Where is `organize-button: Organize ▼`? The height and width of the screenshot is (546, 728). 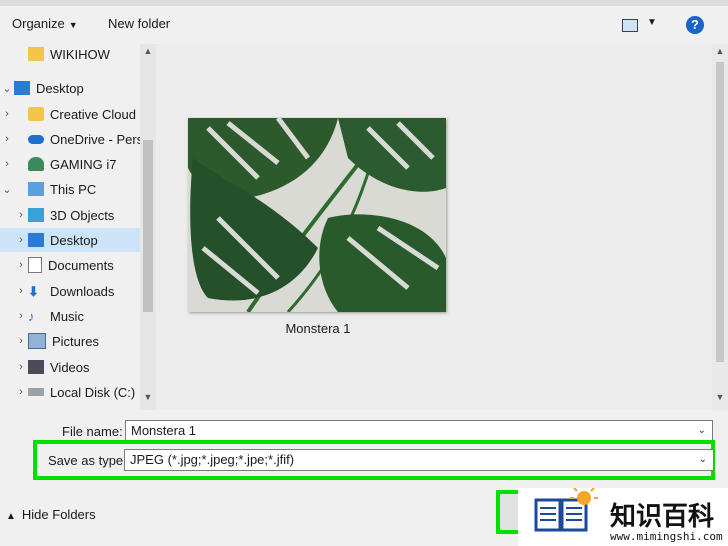
organize-button: Organize ▼ is located at coordinates (45, 23).